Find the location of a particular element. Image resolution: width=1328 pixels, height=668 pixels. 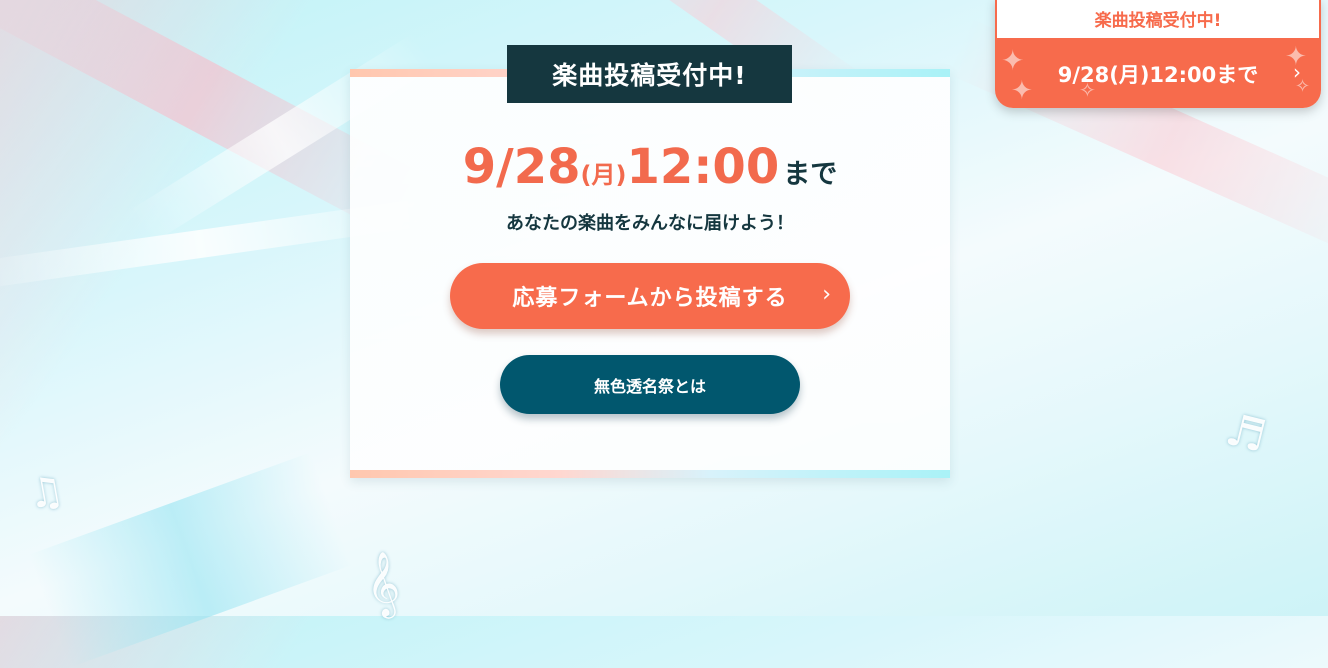

deadline-date: 9/28 is located at coordinates (521, 167).